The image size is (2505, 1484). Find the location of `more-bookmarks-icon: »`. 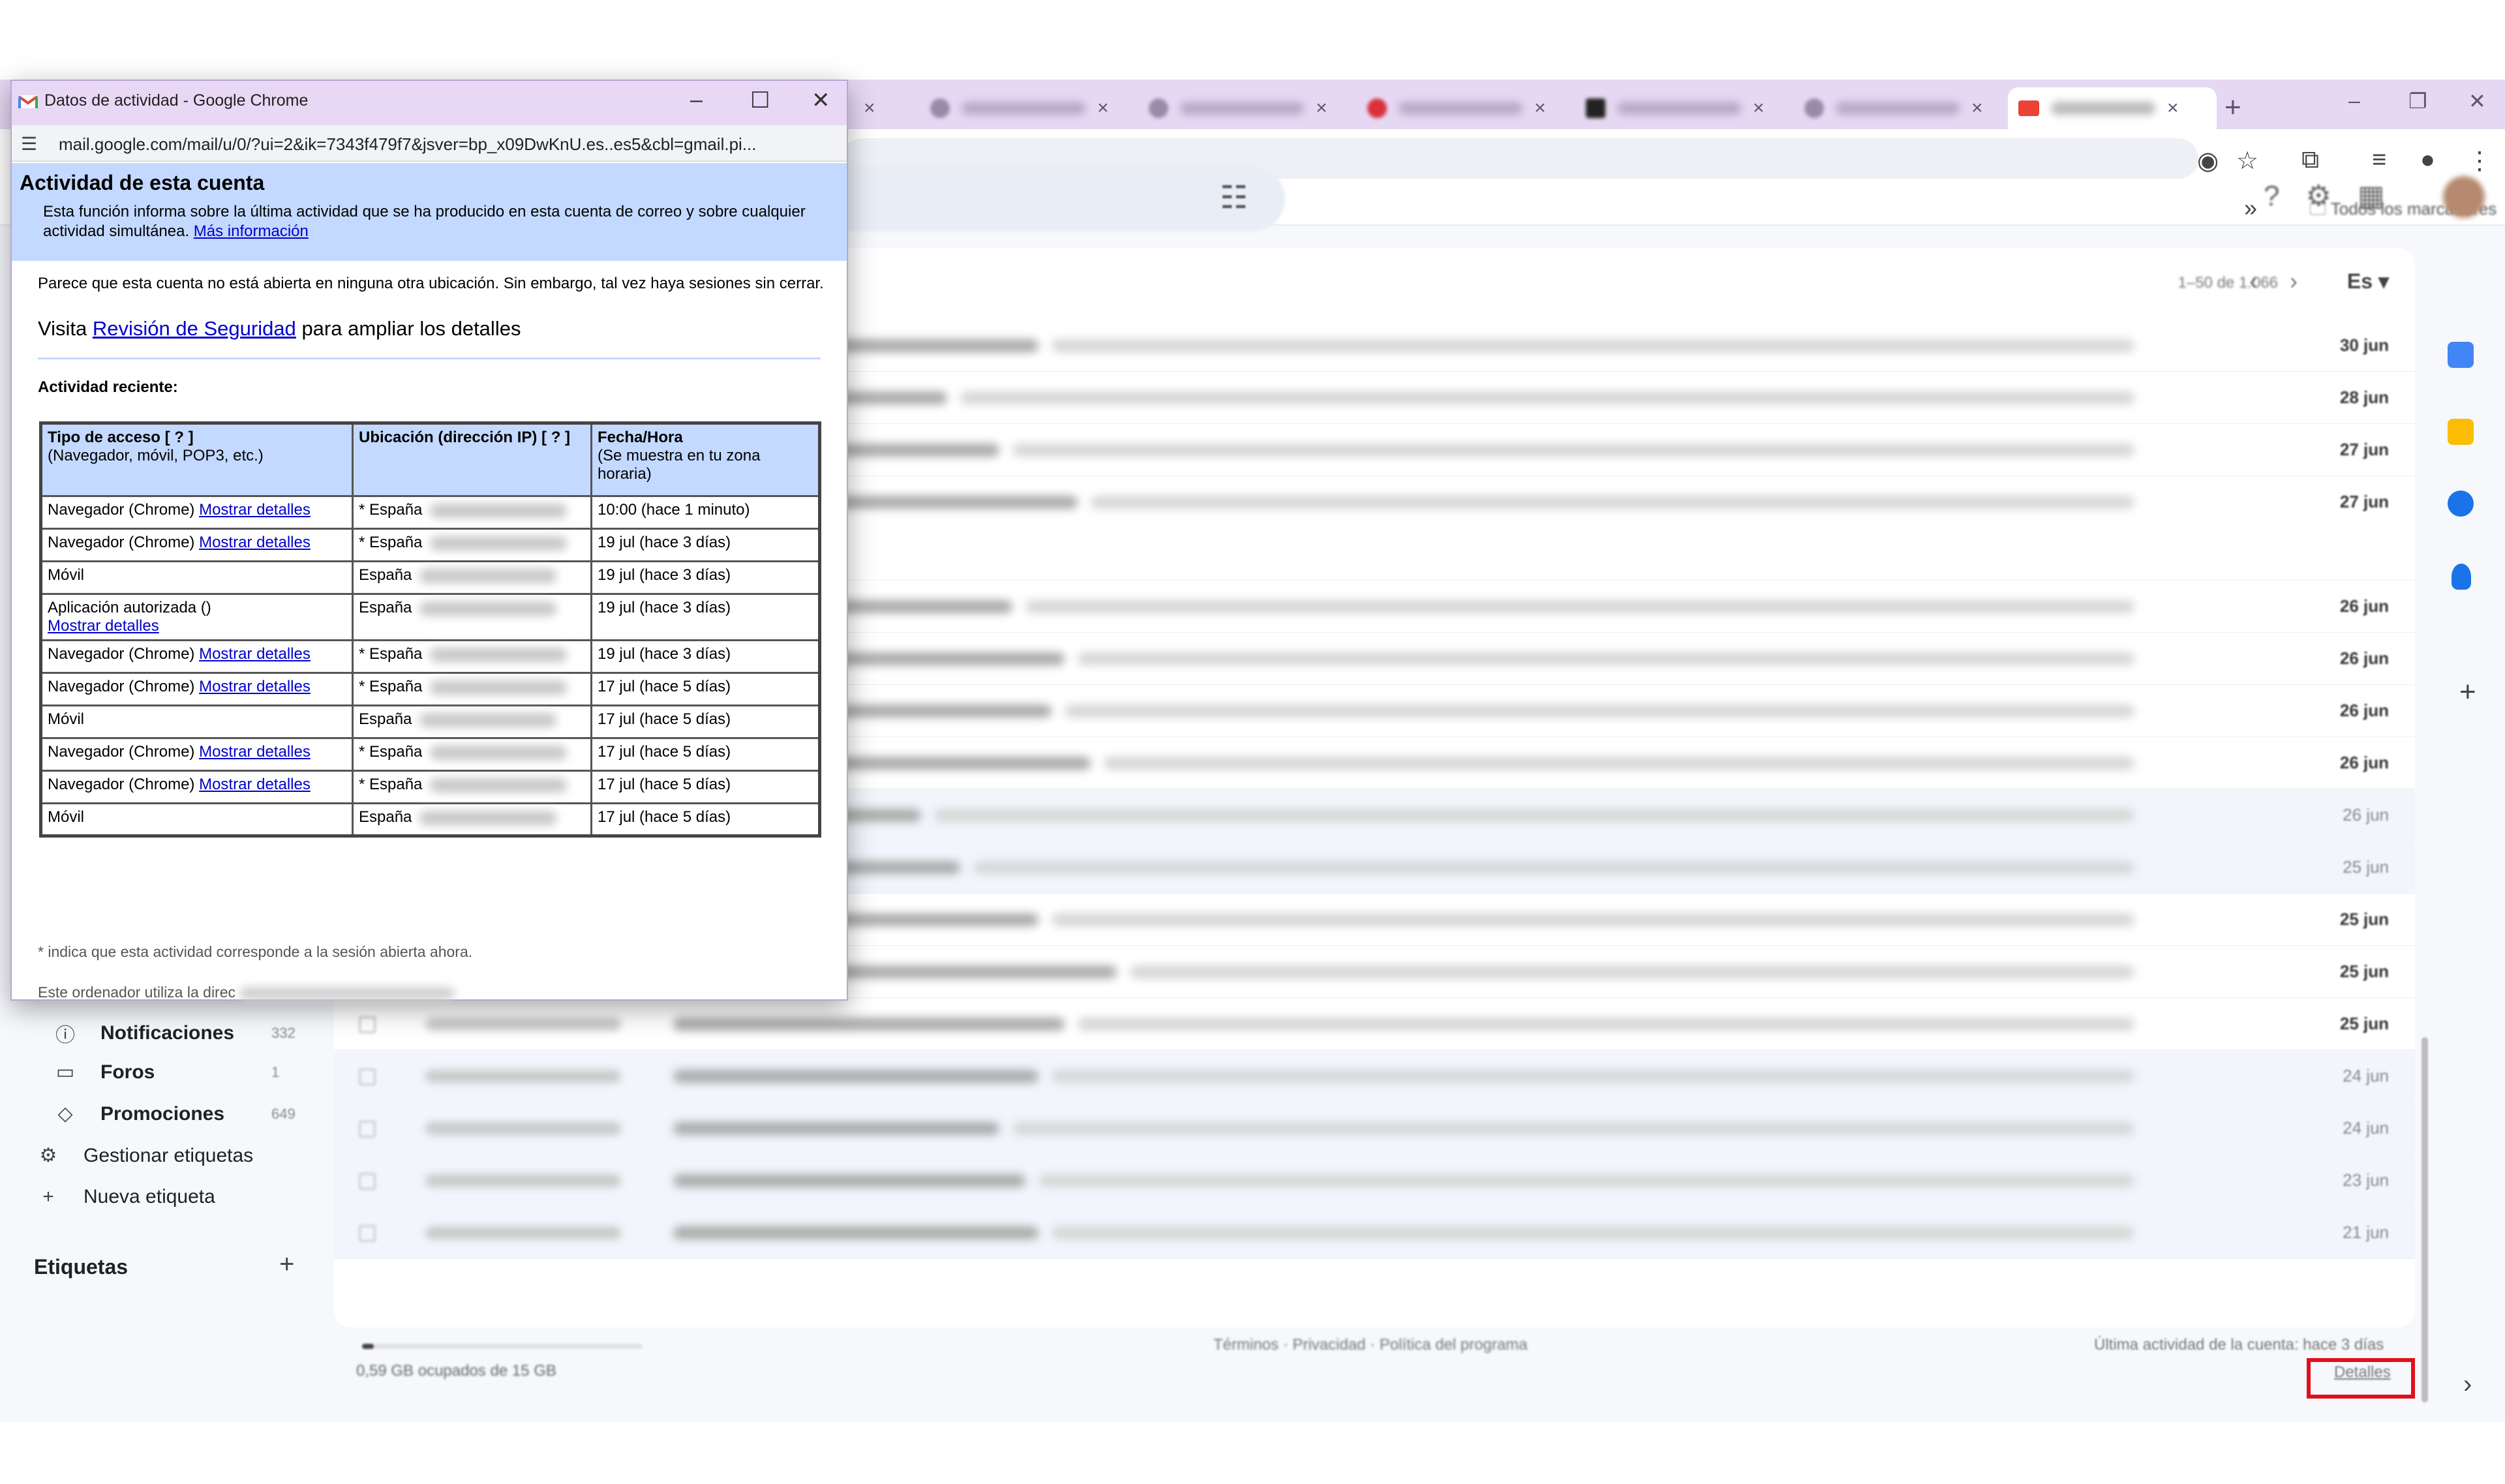

more-bookmarks-icon: » is located at coordinates (2250, 208).